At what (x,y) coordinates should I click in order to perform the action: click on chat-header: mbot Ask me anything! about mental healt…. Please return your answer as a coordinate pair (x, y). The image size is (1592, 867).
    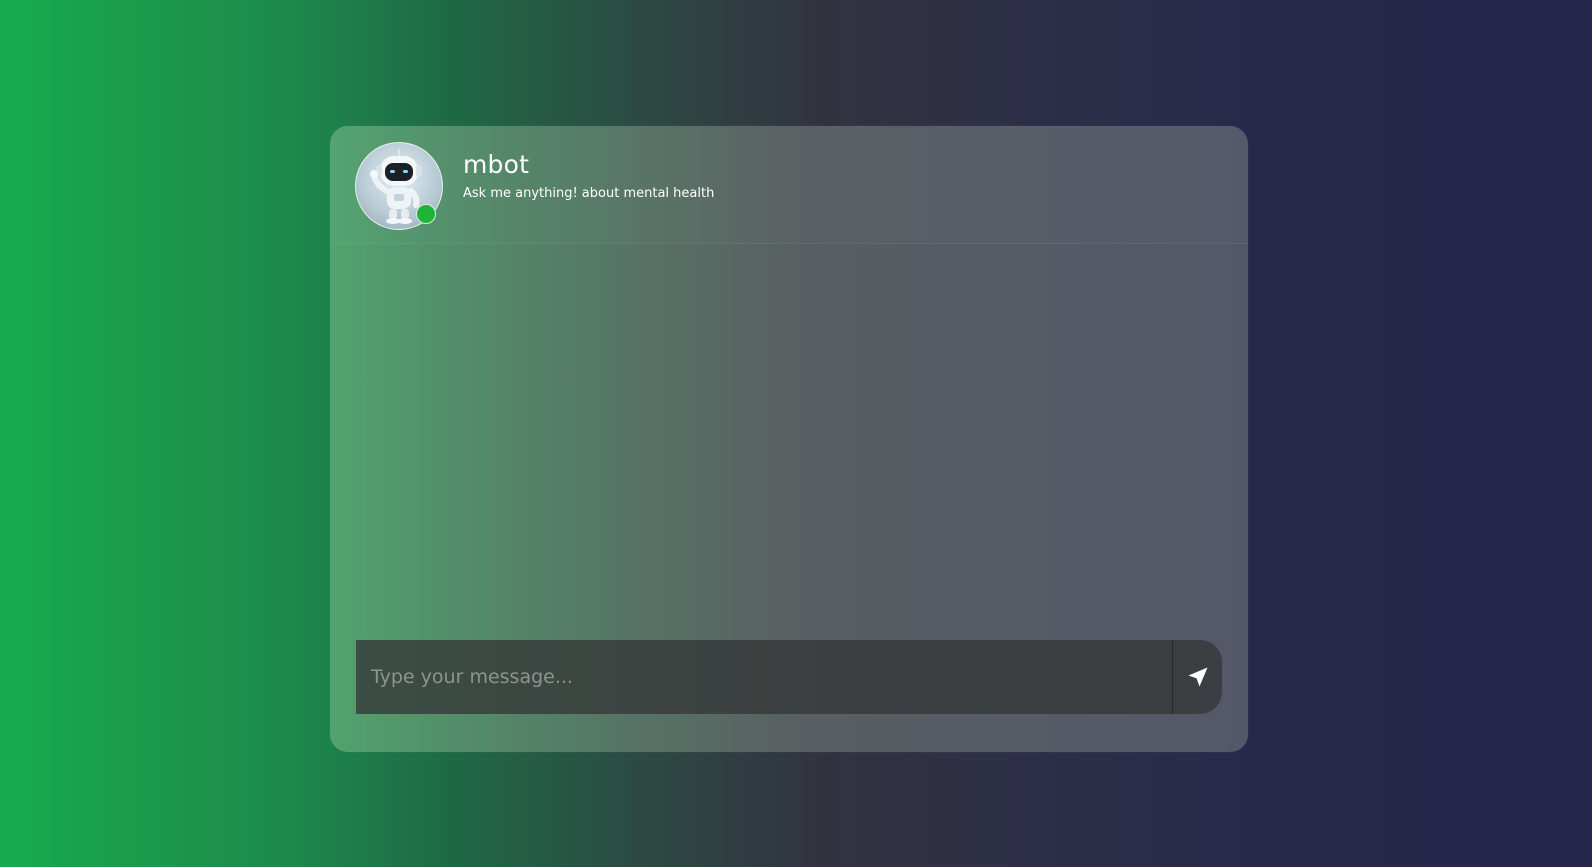
    Looking at the image, I should click on (789, 185).